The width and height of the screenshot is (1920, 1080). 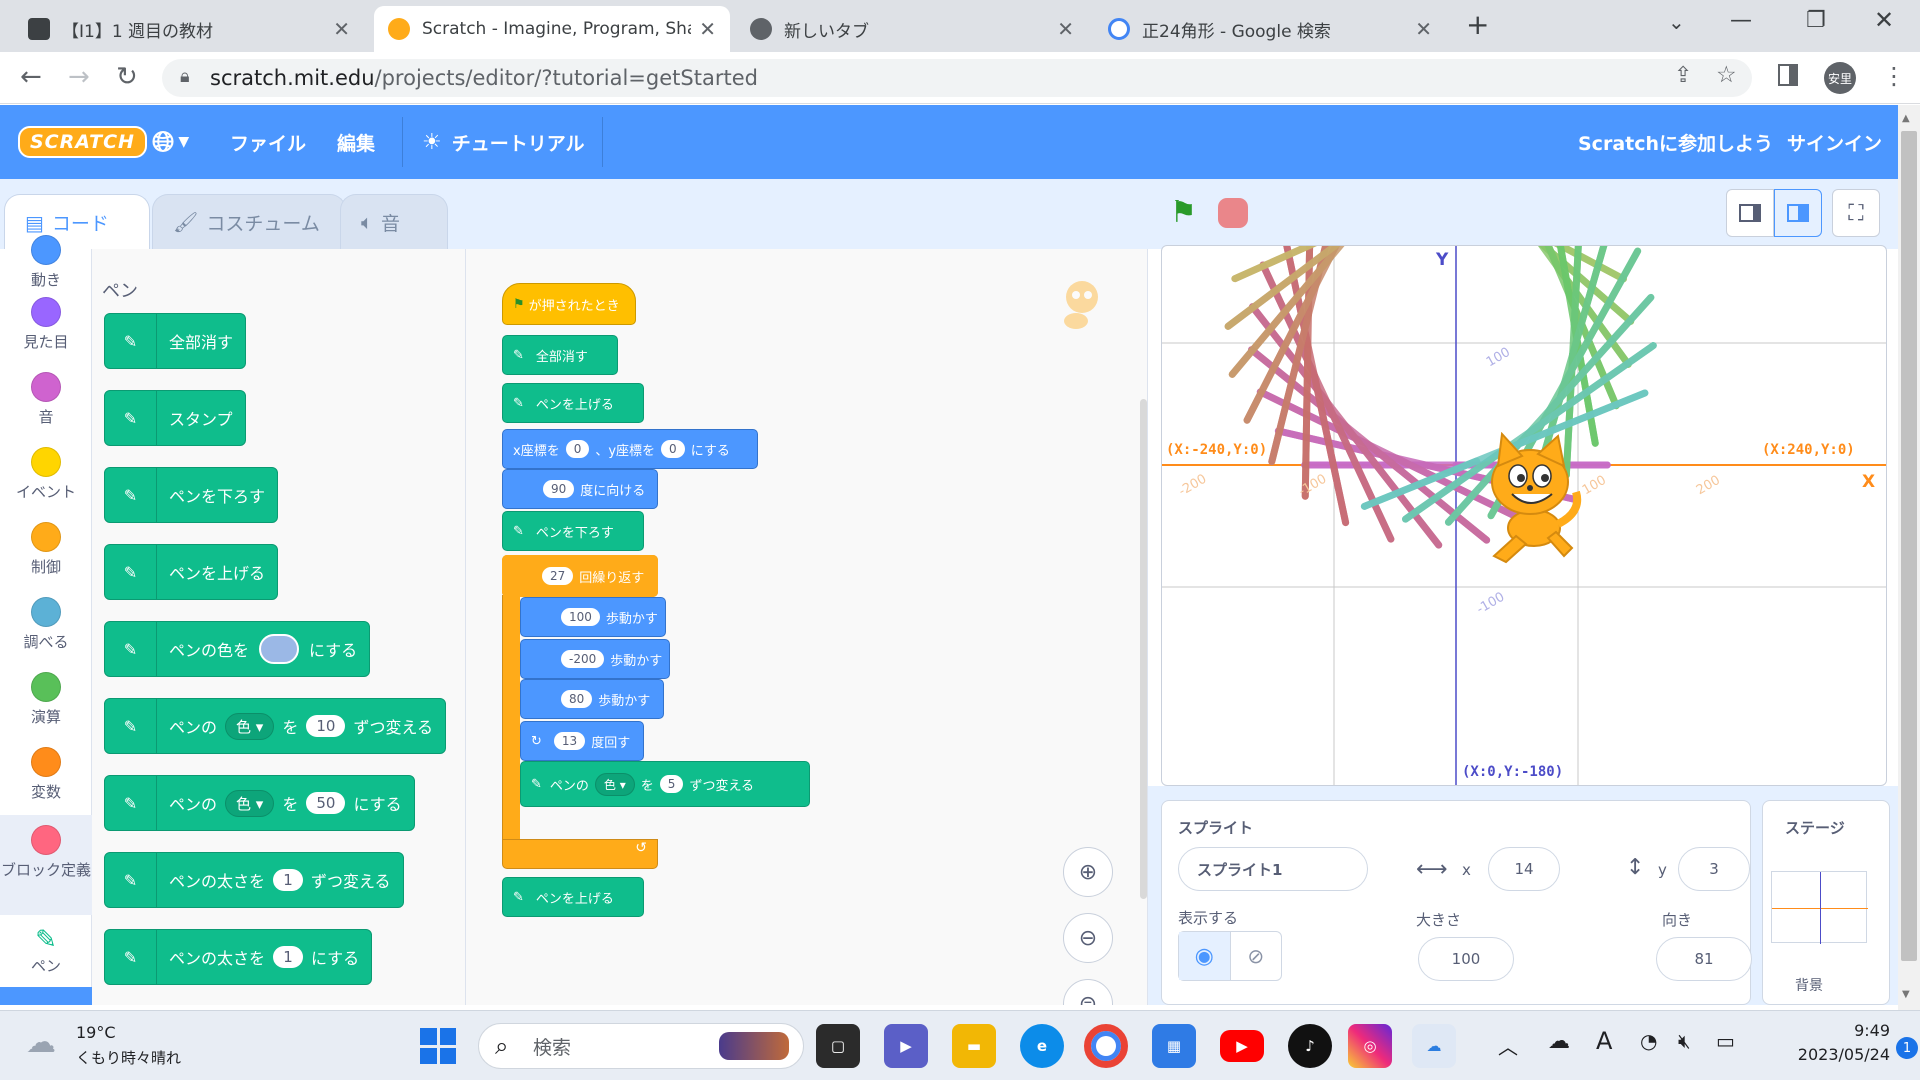 I want to click on category-operators: 演算, so click(x=46, y=699).